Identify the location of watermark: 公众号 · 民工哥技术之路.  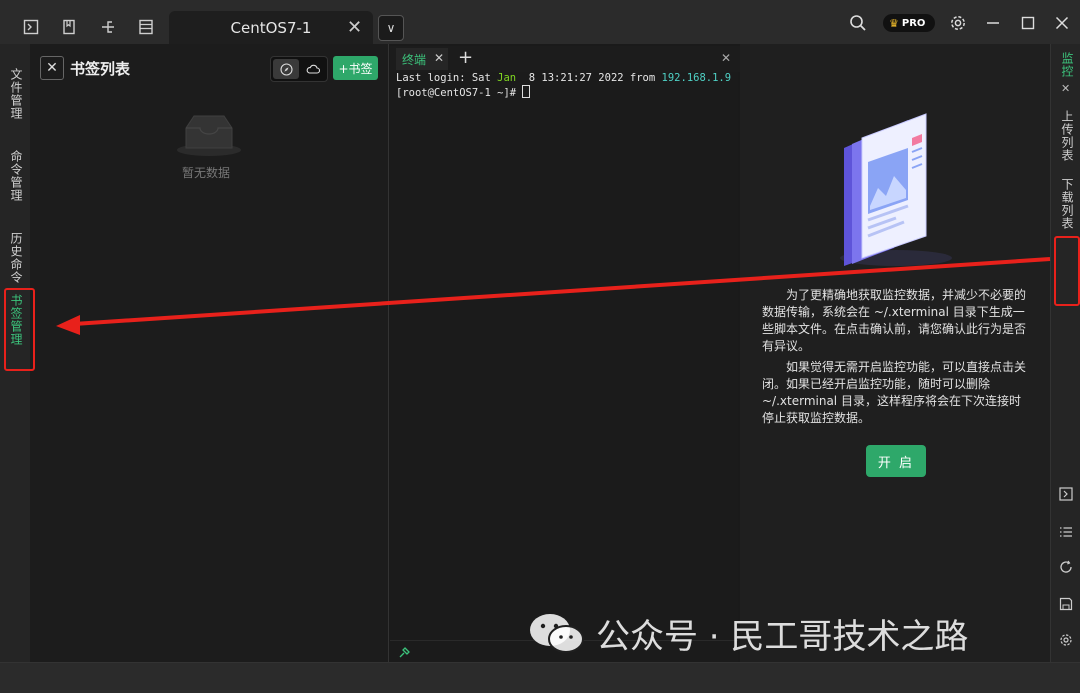
(748, 633).